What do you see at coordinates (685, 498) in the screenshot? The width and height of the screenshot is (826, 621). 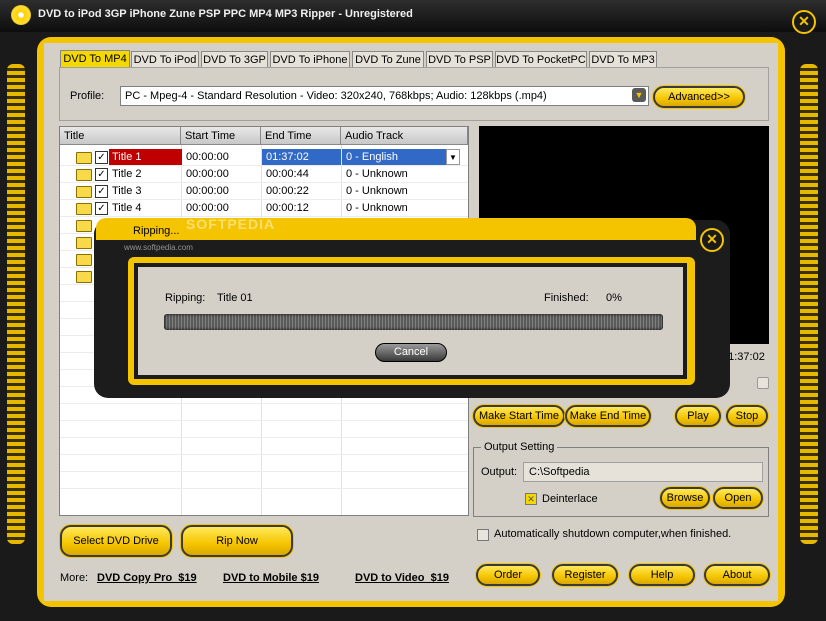 I see `browse-button: Browse` at bounding box center [685, 498].